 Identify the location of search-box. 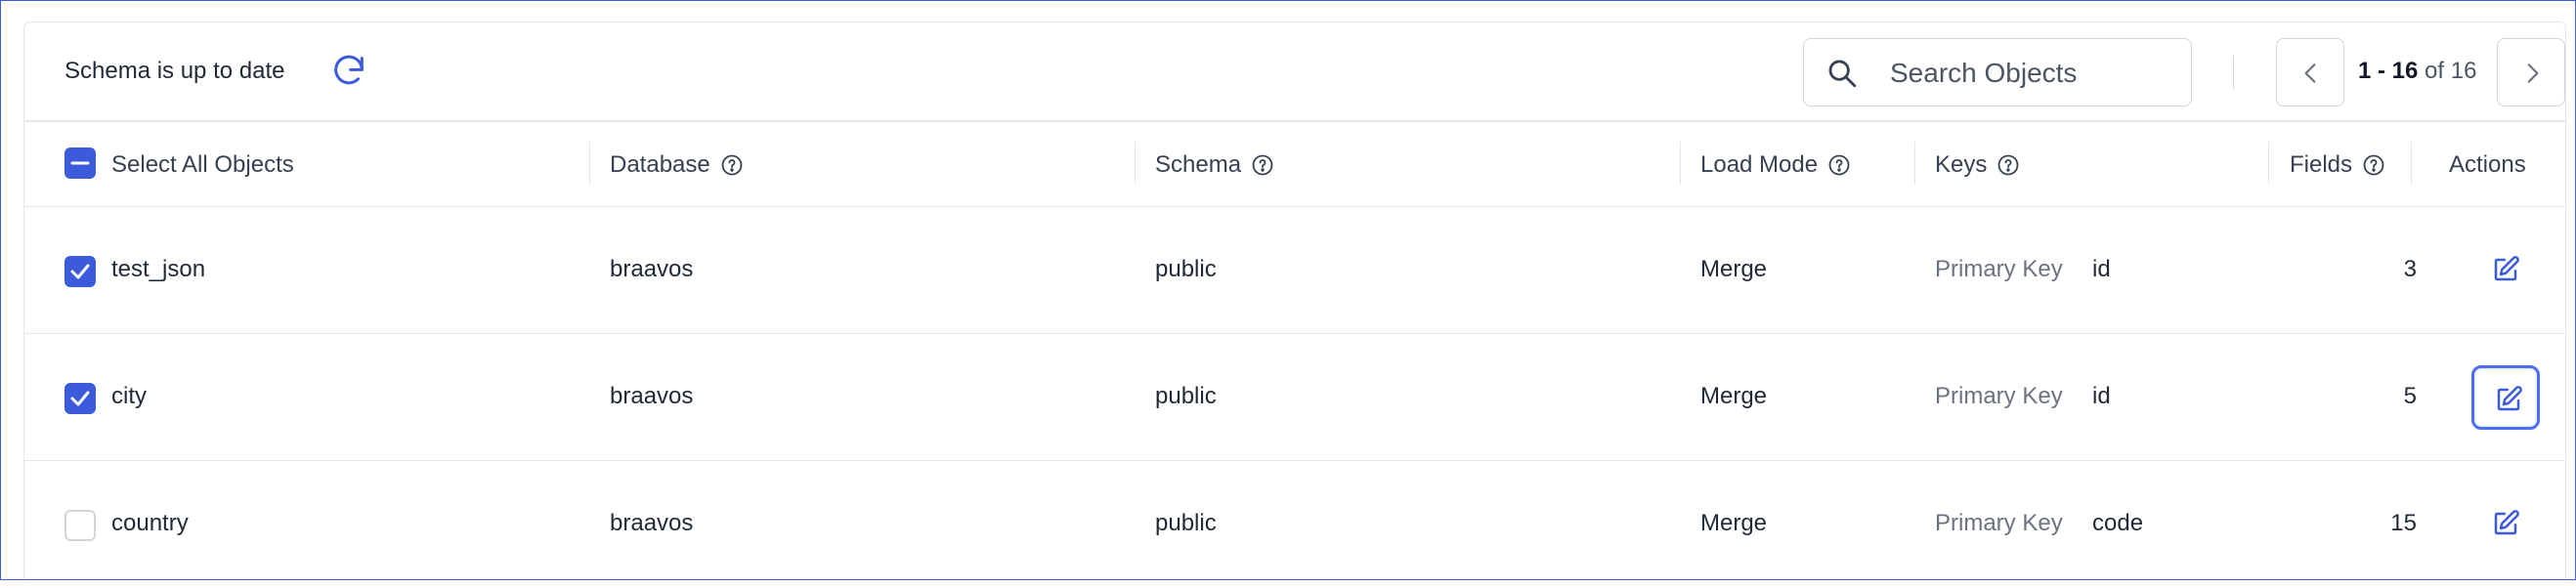
(1998, 72).